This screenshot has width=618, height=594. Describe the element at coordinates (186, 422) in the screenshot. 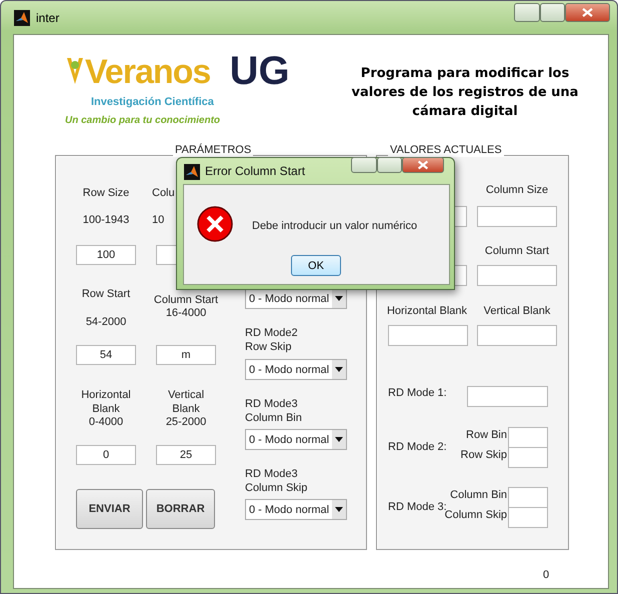

I see `range-label: 25-2000` at that location.